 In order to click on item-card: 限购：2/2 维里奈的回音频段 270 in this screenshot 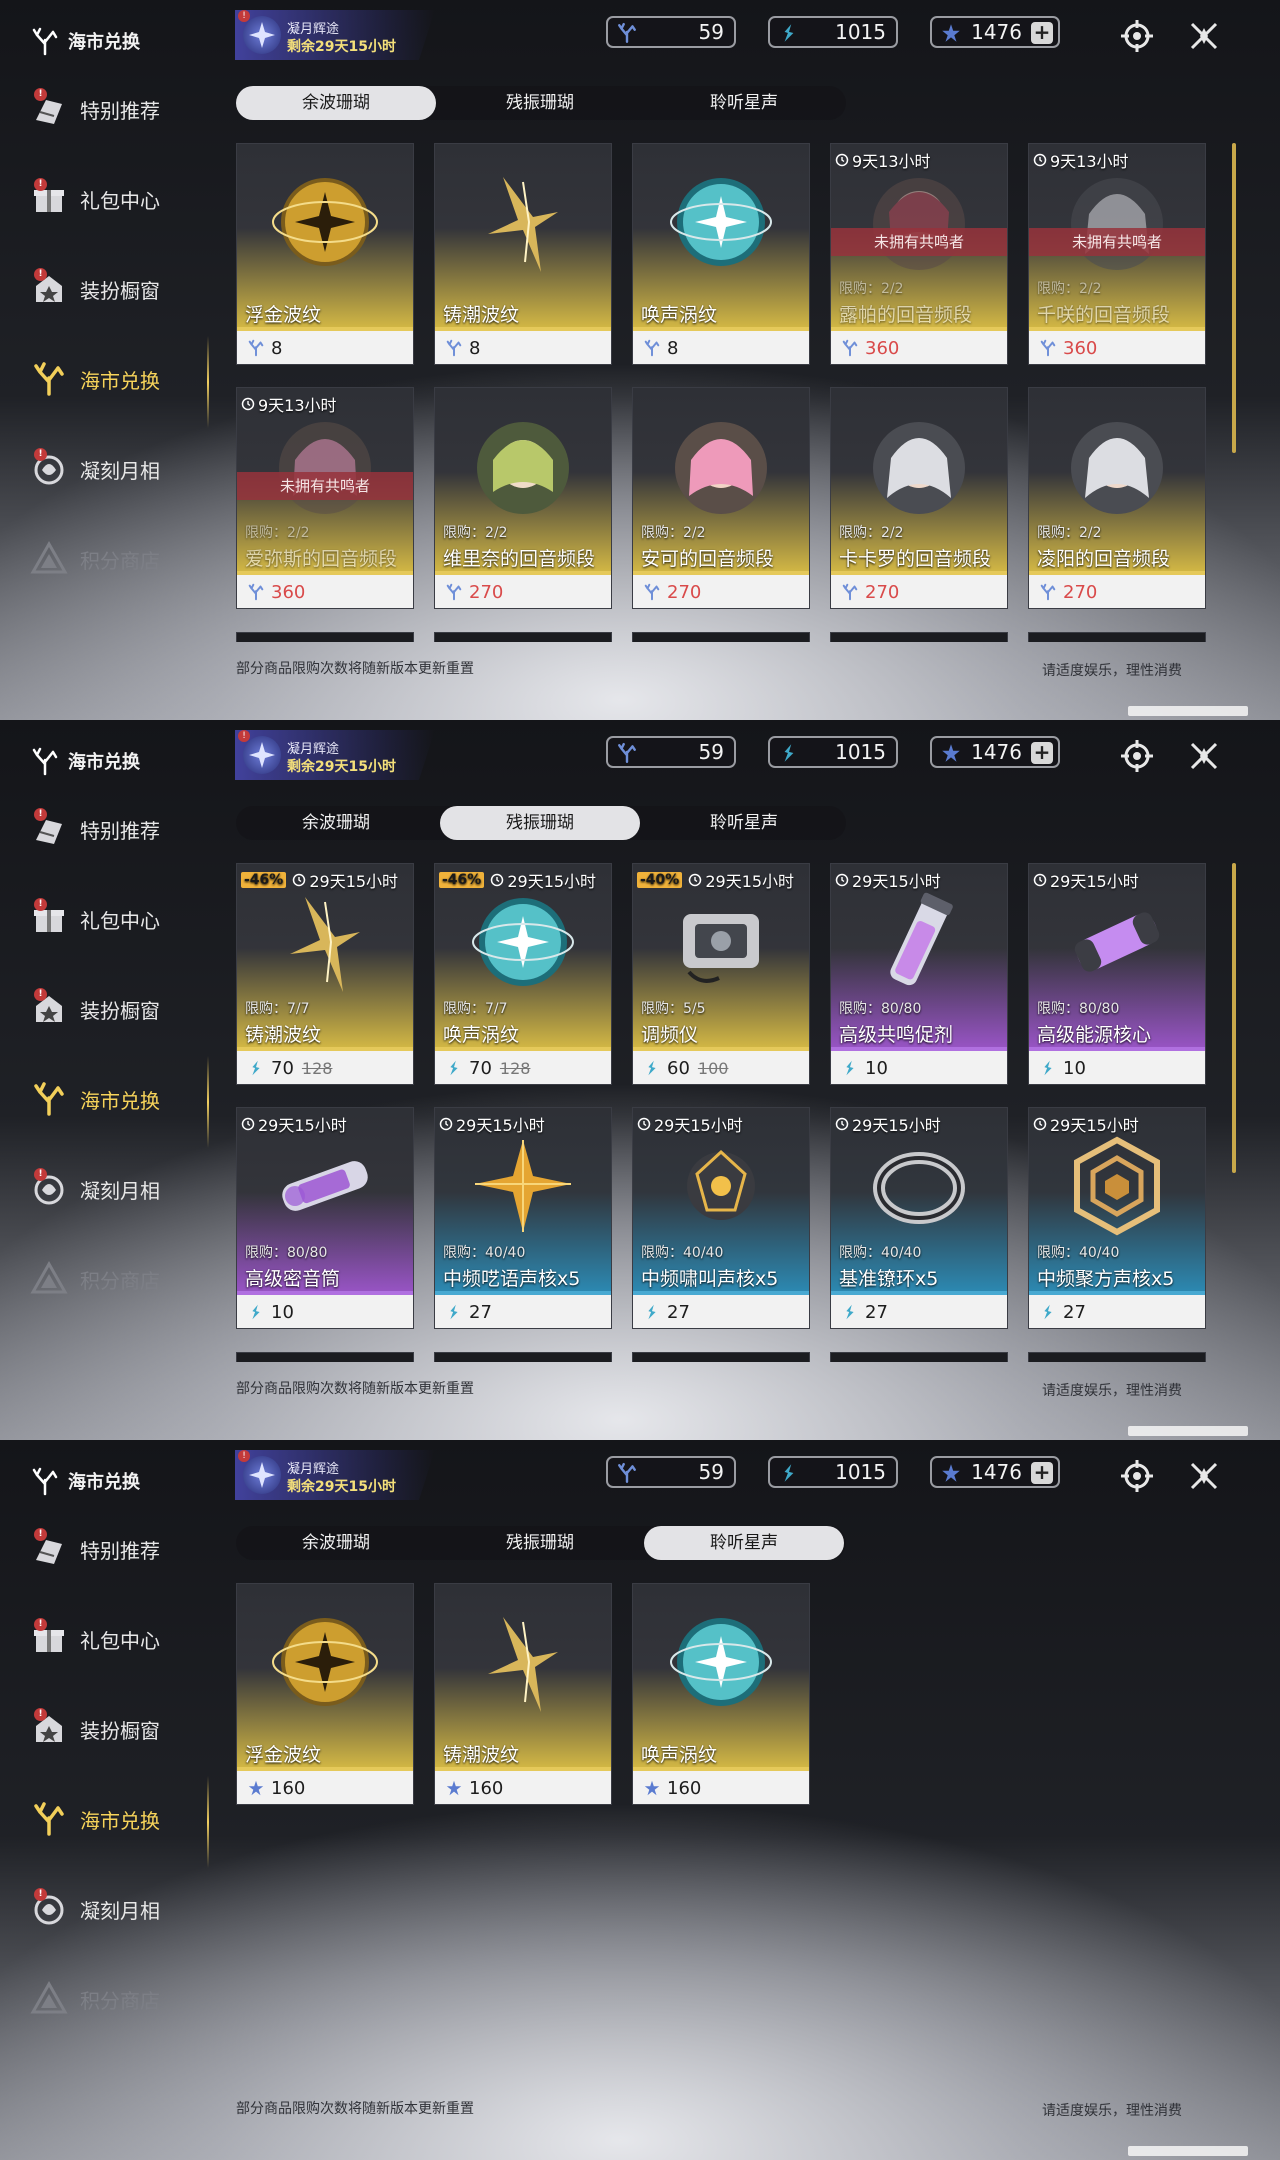, I will do `click(523, 498)`.